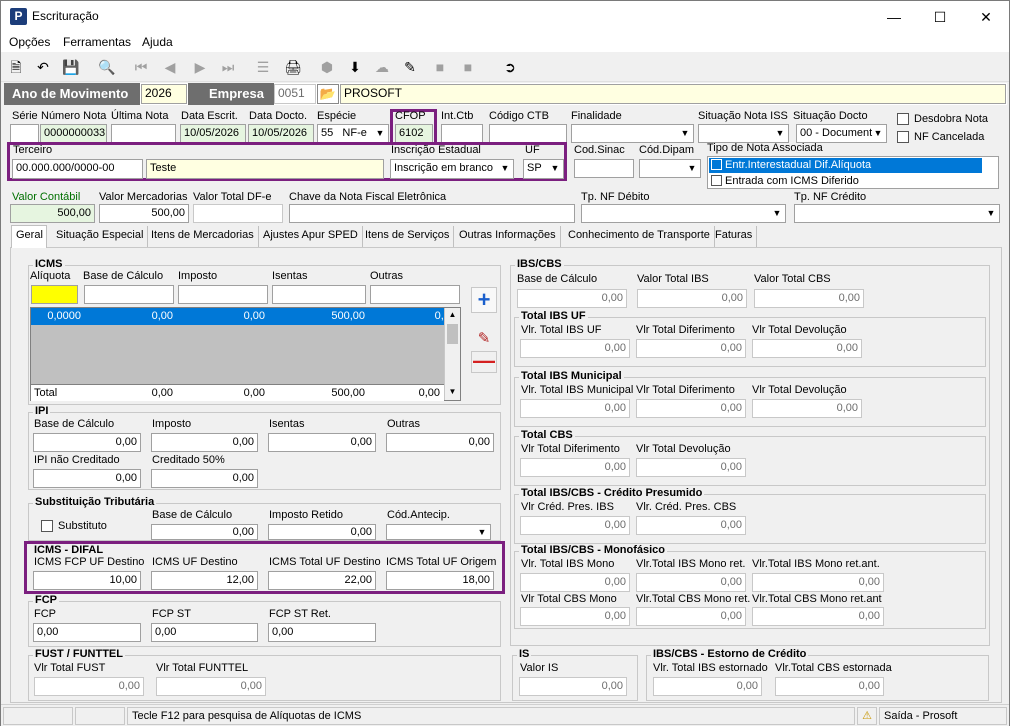 The height and width of the screenshot is (726, 1010). What do you see at coordinates (52, 213) in the screenshot?
I see `valor-contabil-field: 500,00` at bounding box center [52, 213].